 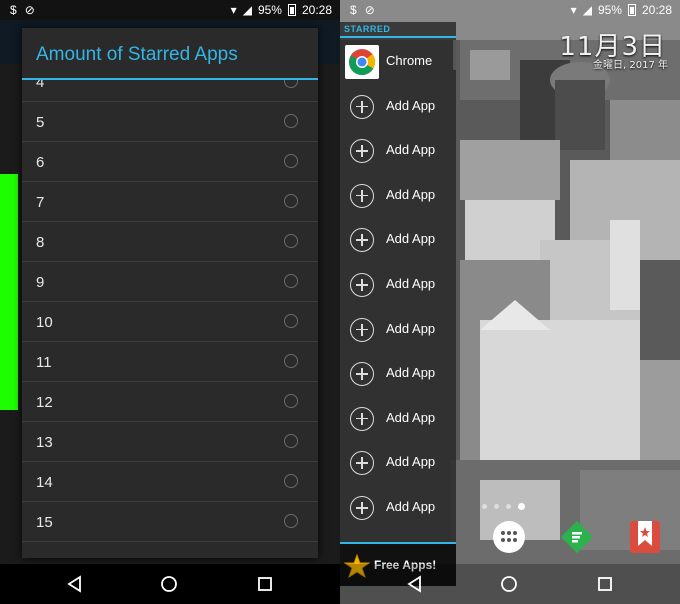 What do you see at coordinates (362, 62) in the screenshot?
I see `chrome-icon` at bounding box center [362, 62].